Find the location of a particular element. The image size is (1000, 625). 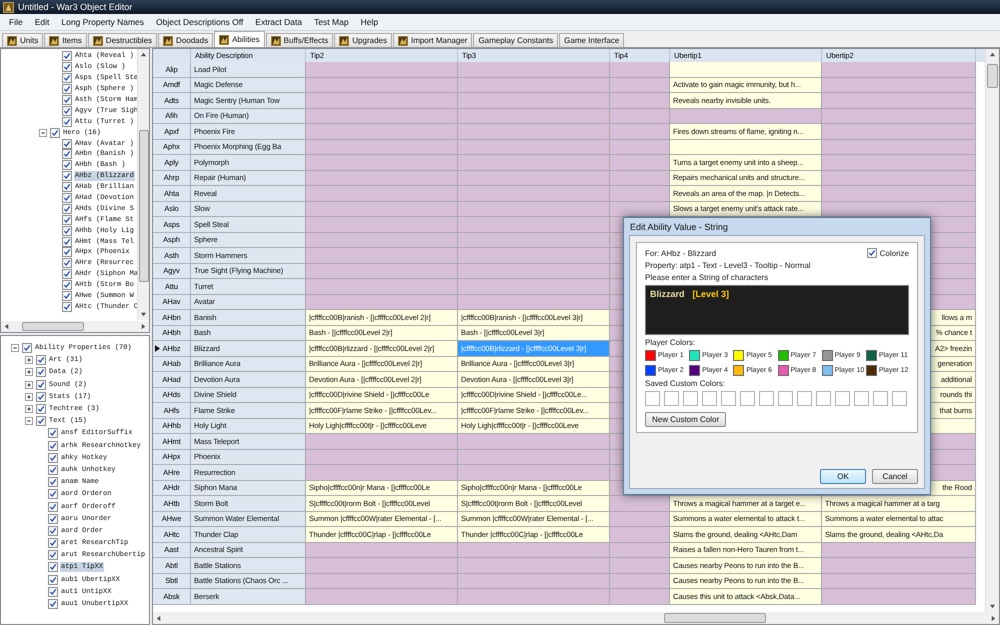

menu-item: Extract Data is located at coordinates (279, 22).